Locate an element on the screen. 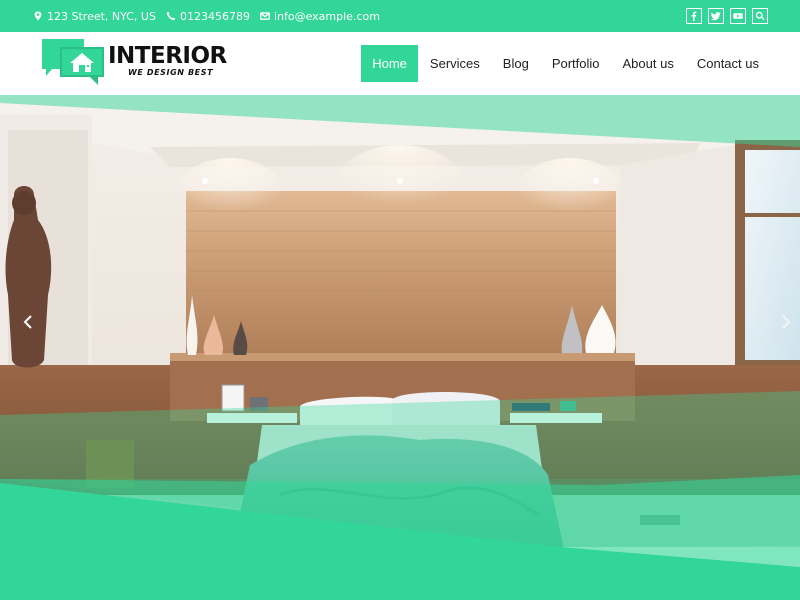  nav-blog: Blog is located at coordinates (516, 63).